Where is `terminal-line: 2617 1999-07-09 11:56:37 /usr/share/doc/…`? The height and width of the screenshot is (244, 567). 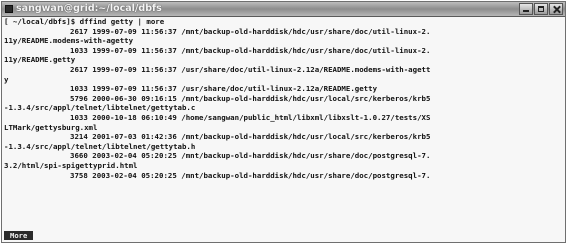
terminal-line: 2617 1999-07-09 11:56:37 /usr/share/doc/… is located at coordinates (250, 69).